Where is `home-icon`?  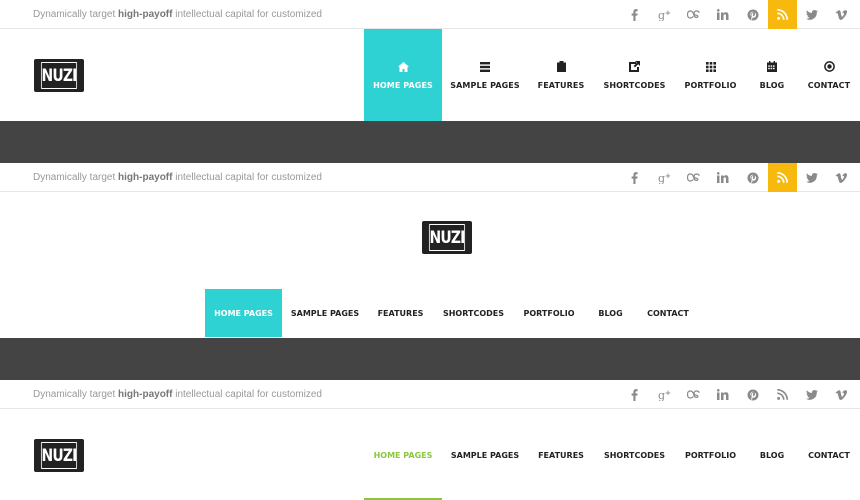
home-icon is located at coordinates (403, 66).